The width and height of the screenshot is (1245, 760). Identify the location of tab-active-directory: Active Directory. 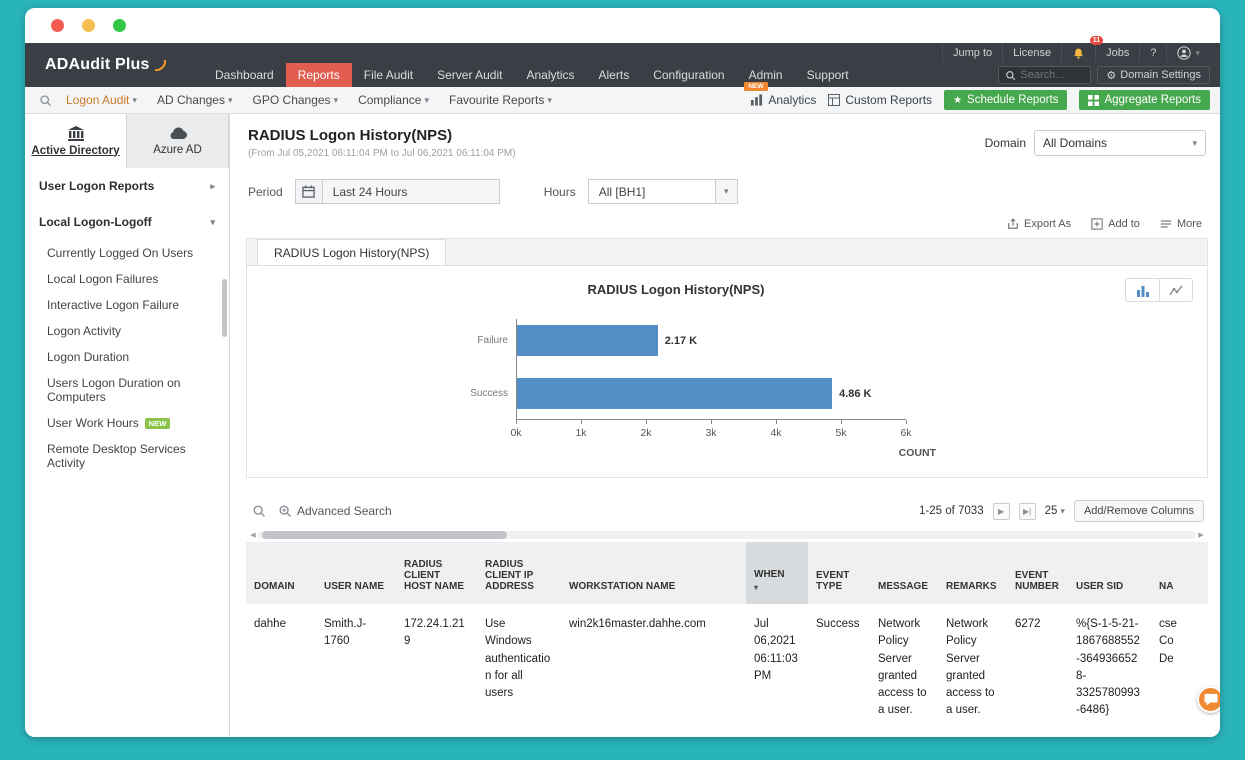
(76, 141).